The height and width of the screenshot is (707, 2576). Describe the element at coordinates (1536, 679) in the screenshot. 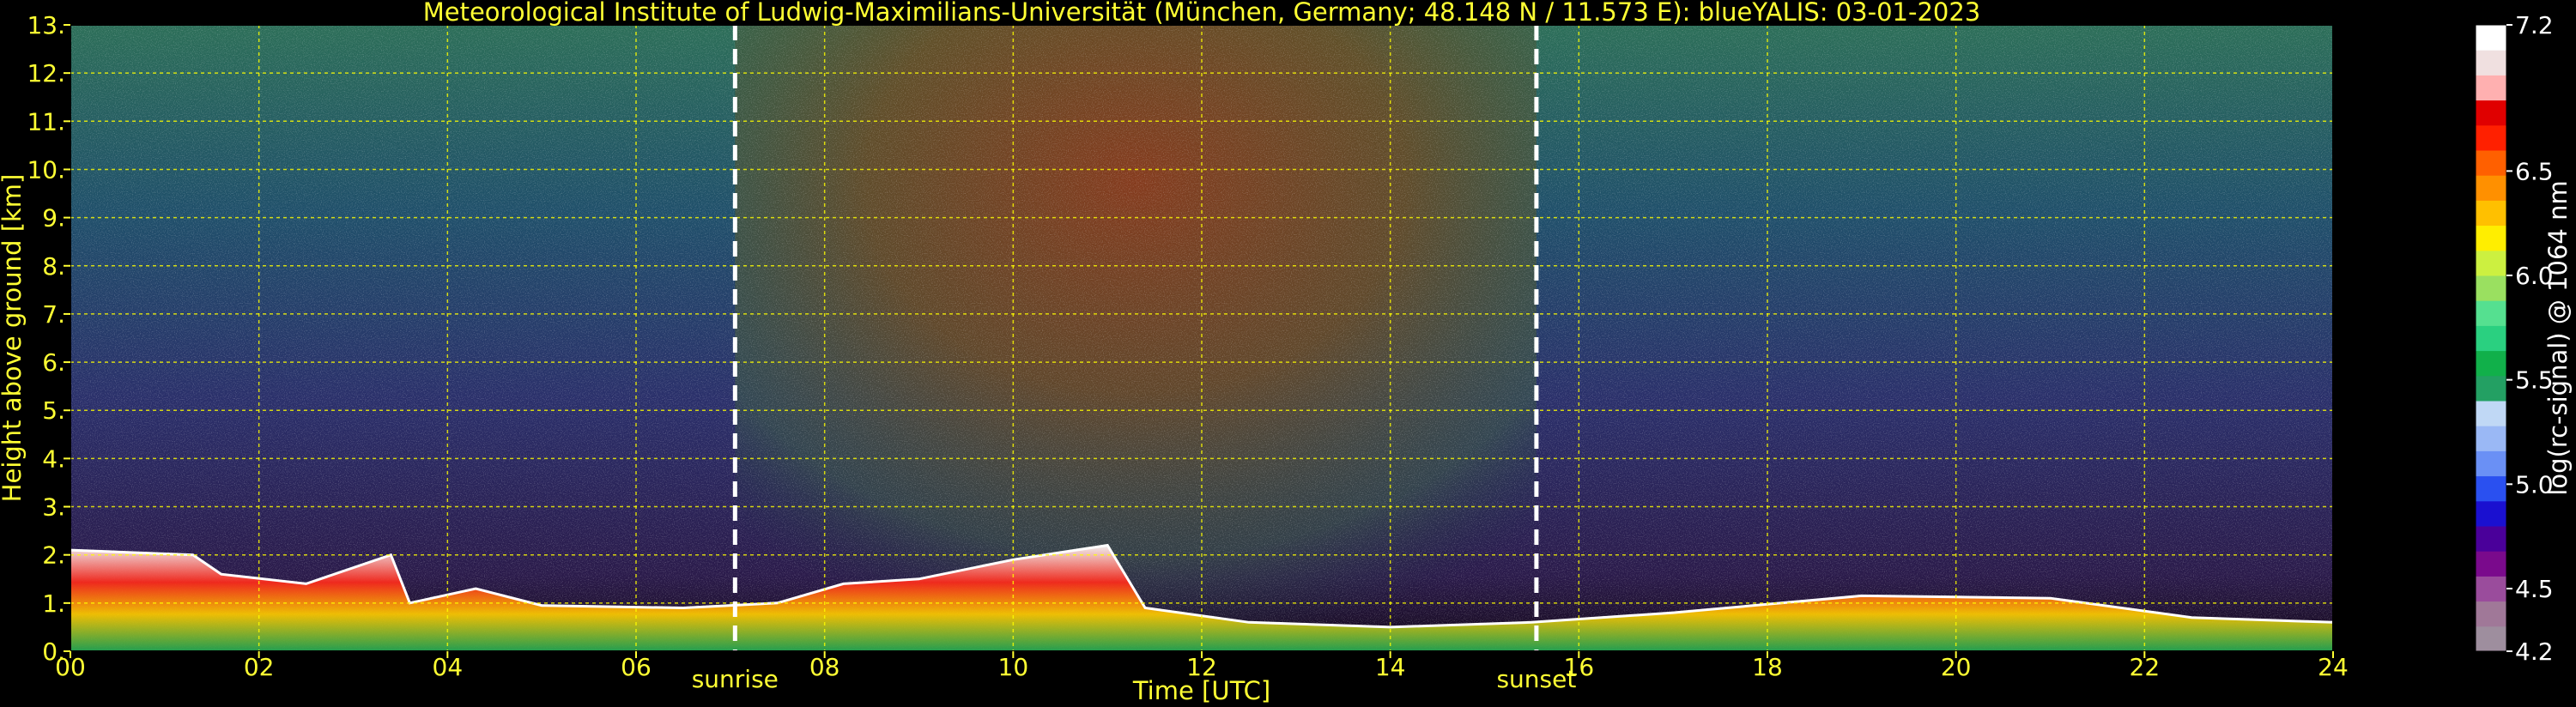

I see `sunset-label: sunset` at that location.